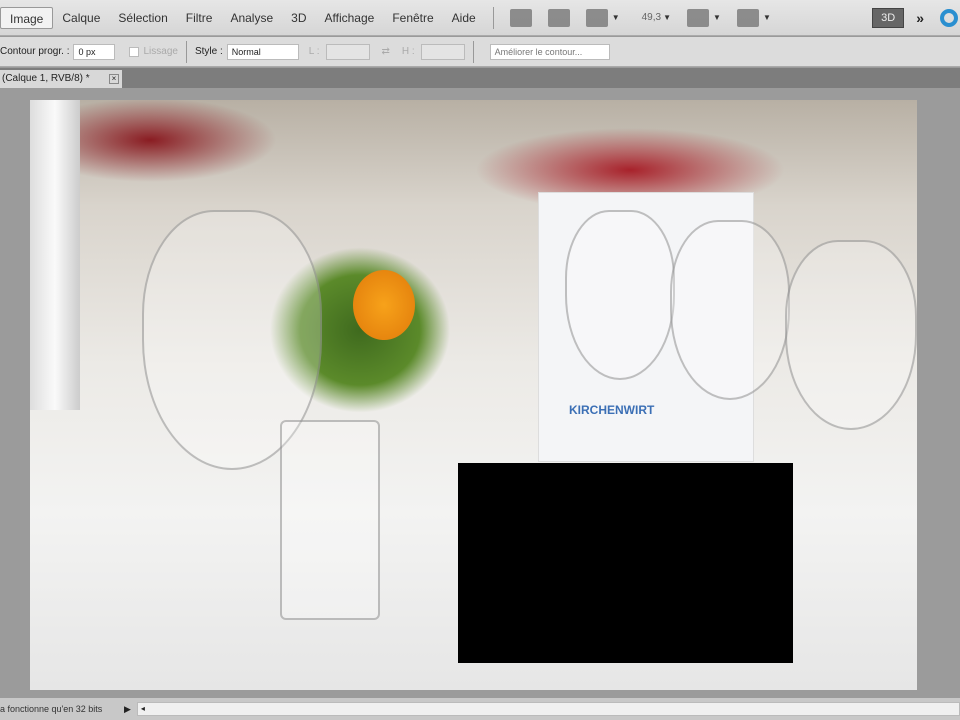 This screenshot has height=720, width=960. What do you see at coordinates (298, 18) in the screenshot?
I see `menu-3d: 3D` at bounding box center [298, 18].